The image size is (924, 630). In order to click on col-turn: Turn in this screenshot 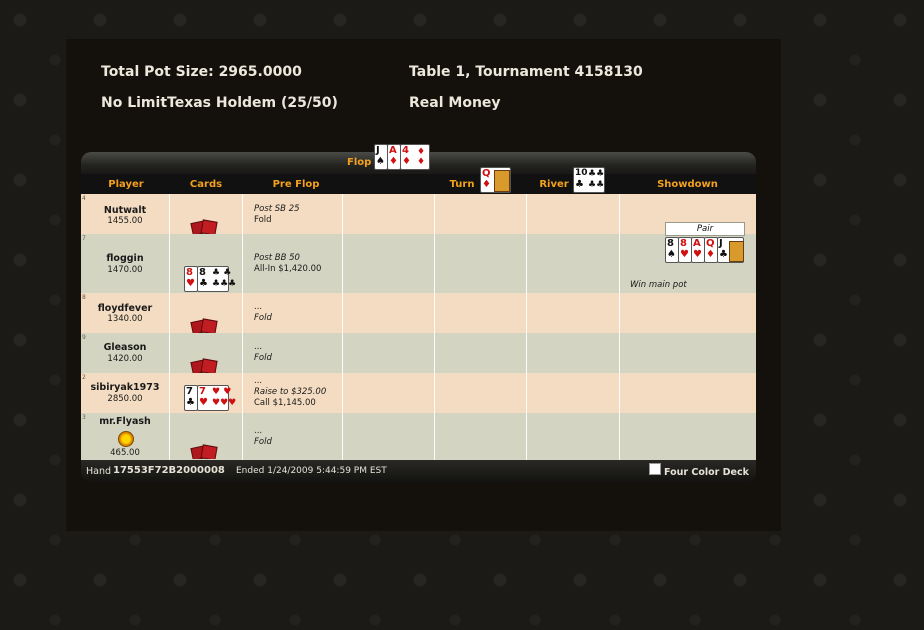, I will do `click(462, 184)`.